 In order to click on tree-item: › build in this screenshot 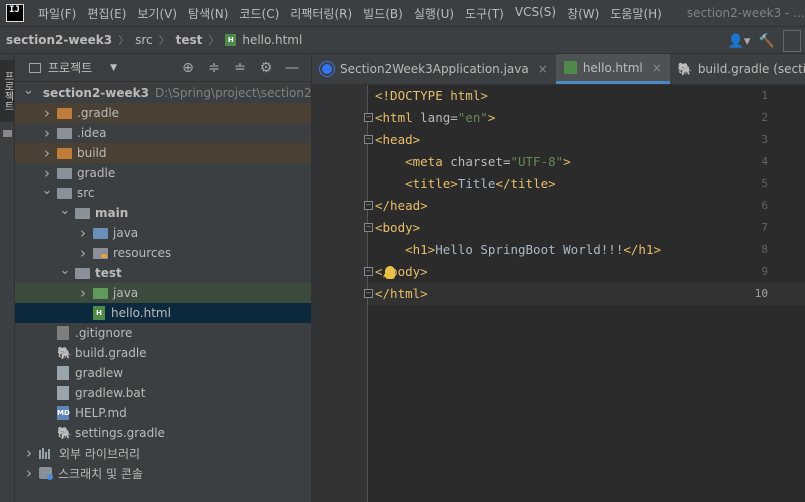, I will do `click(163, 153)`.